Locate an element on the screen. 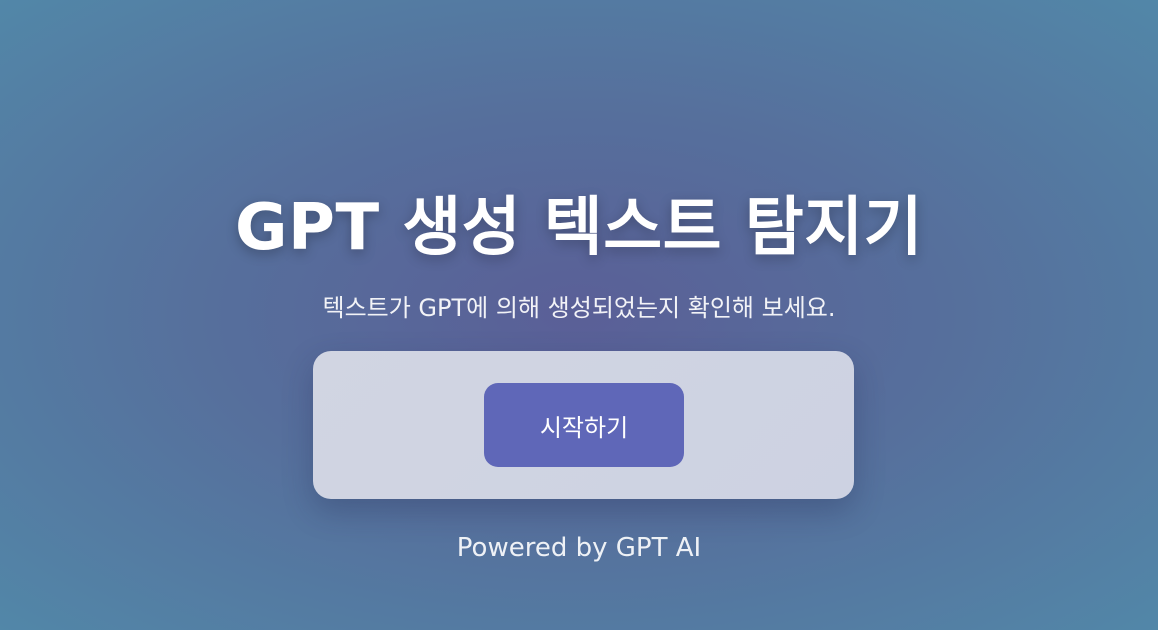 The width and height of the screenshot is (1158, 630). start-card: 시작하기 is located at coordinates (583, 425).